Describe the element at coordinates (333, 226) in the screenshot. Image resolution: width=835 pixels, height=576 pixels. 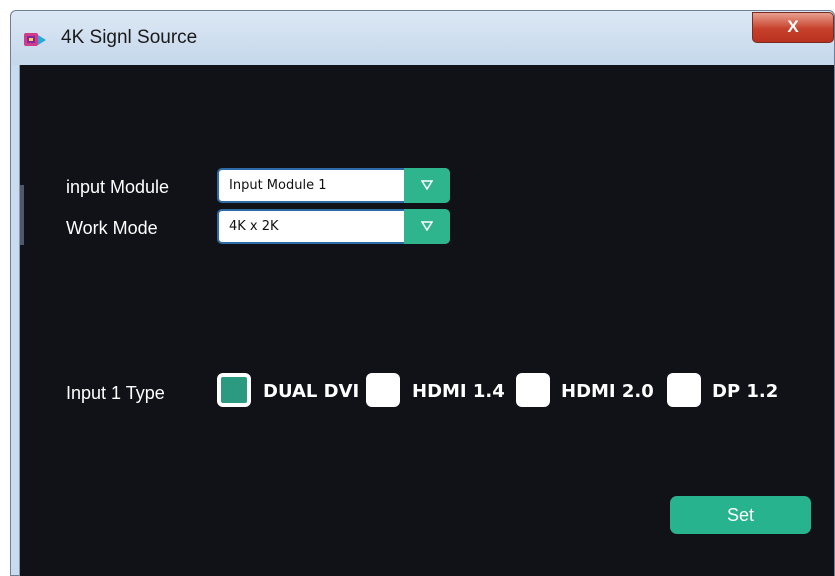
I see `work-mode-select: 4K x 2K` at that location.